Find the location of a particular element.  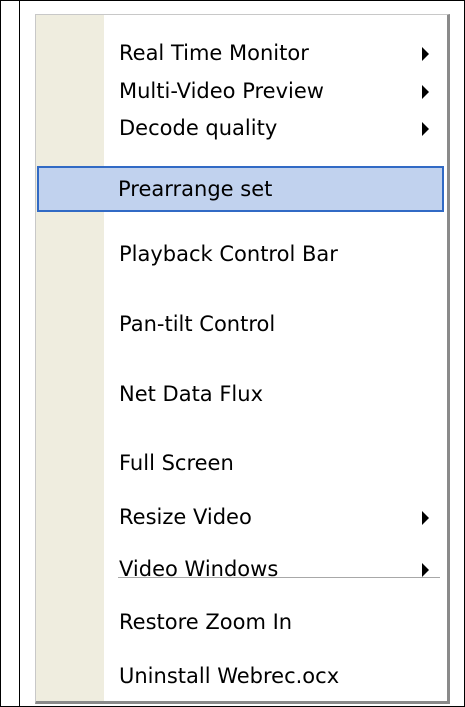

menu-item-label: Video Windows is located at coordinates (199, 569).